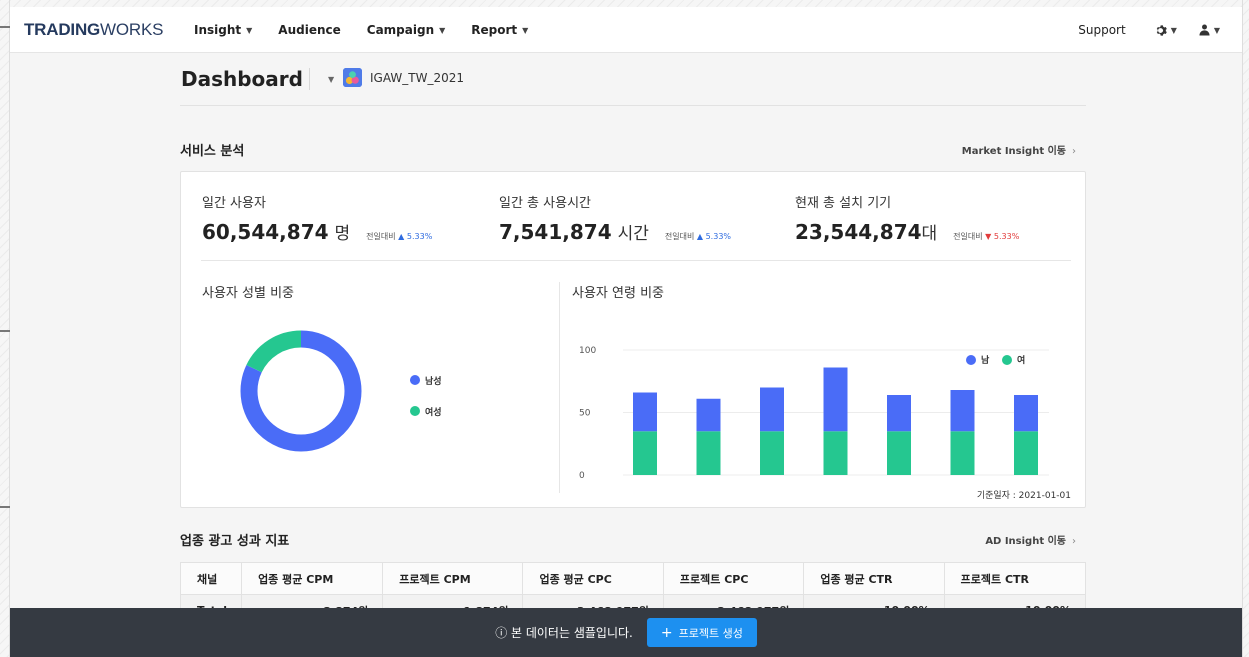 Image resolution: width=1249 pixels, height=657 pixels. Describe the element at coordinates (1245, 328) in the screenshot. I see `frame-edge-right` at that location.